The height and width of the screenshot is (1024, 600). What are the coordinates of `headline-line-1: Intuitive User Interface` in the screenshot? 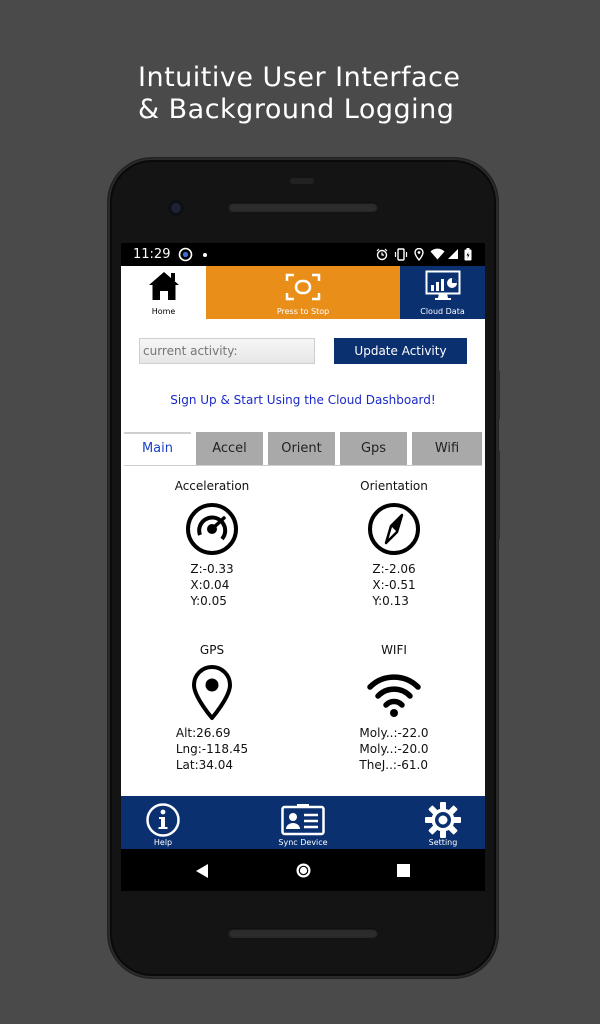 It's located at (299, 77).